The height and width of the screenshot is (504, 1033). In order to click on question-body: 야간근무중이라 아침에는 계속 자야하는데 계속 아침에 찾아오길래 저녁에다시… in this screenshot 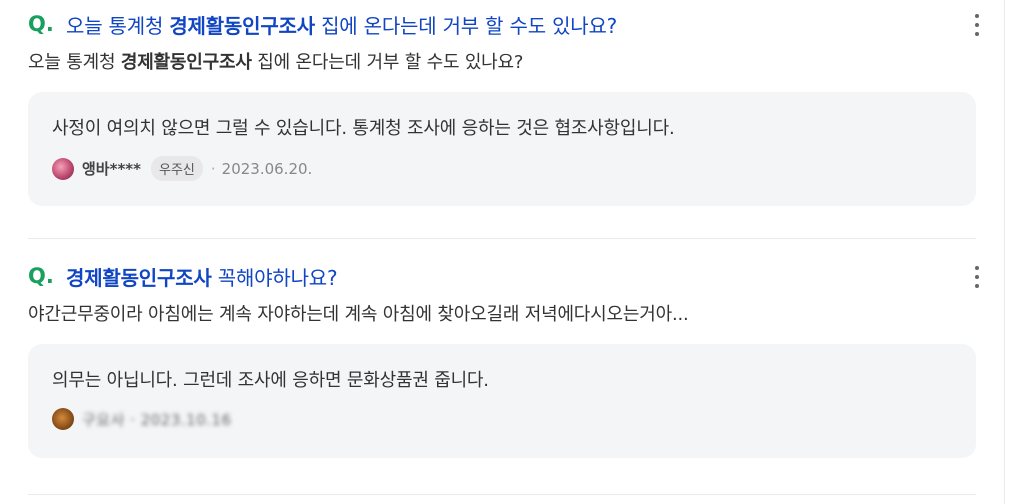, I will do `click(358, 314)`.